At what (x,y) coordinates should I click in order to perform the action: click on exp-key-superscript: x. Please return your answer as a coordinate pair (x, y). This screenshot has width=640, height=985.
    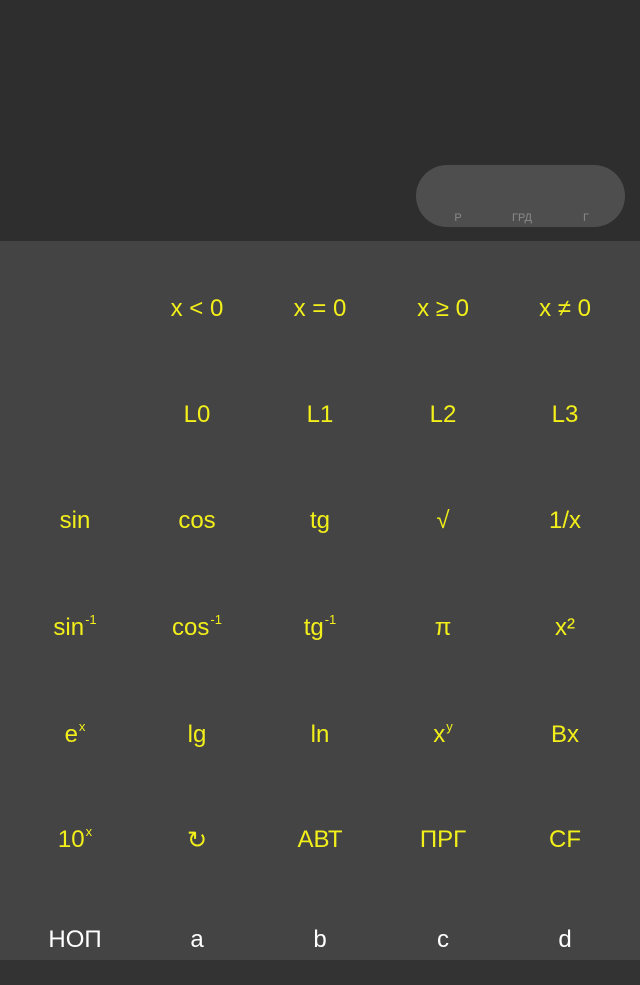
    Looking at the image, I should click on (82, 726).